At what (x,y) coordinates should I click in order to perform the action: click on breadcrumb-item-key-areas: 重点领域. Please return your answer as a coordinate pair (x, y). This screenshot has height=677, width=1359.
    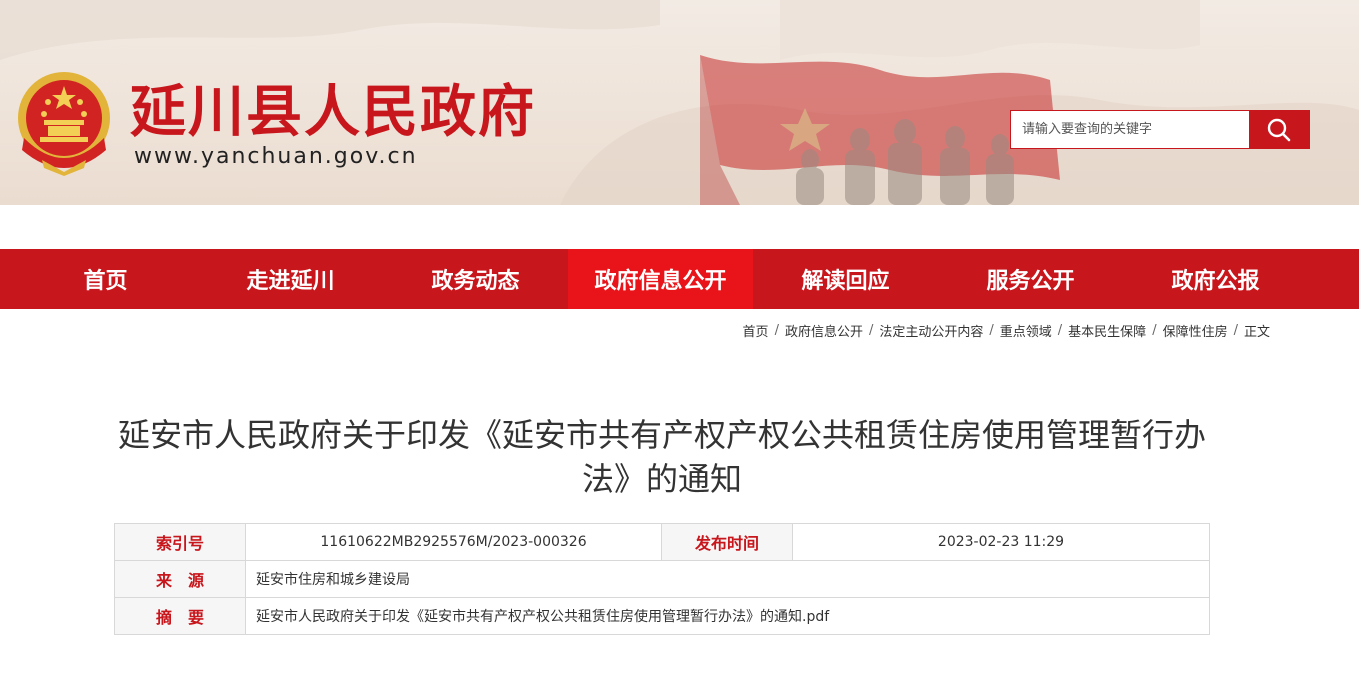
    Looking at the image, I should click on (1026, 330).